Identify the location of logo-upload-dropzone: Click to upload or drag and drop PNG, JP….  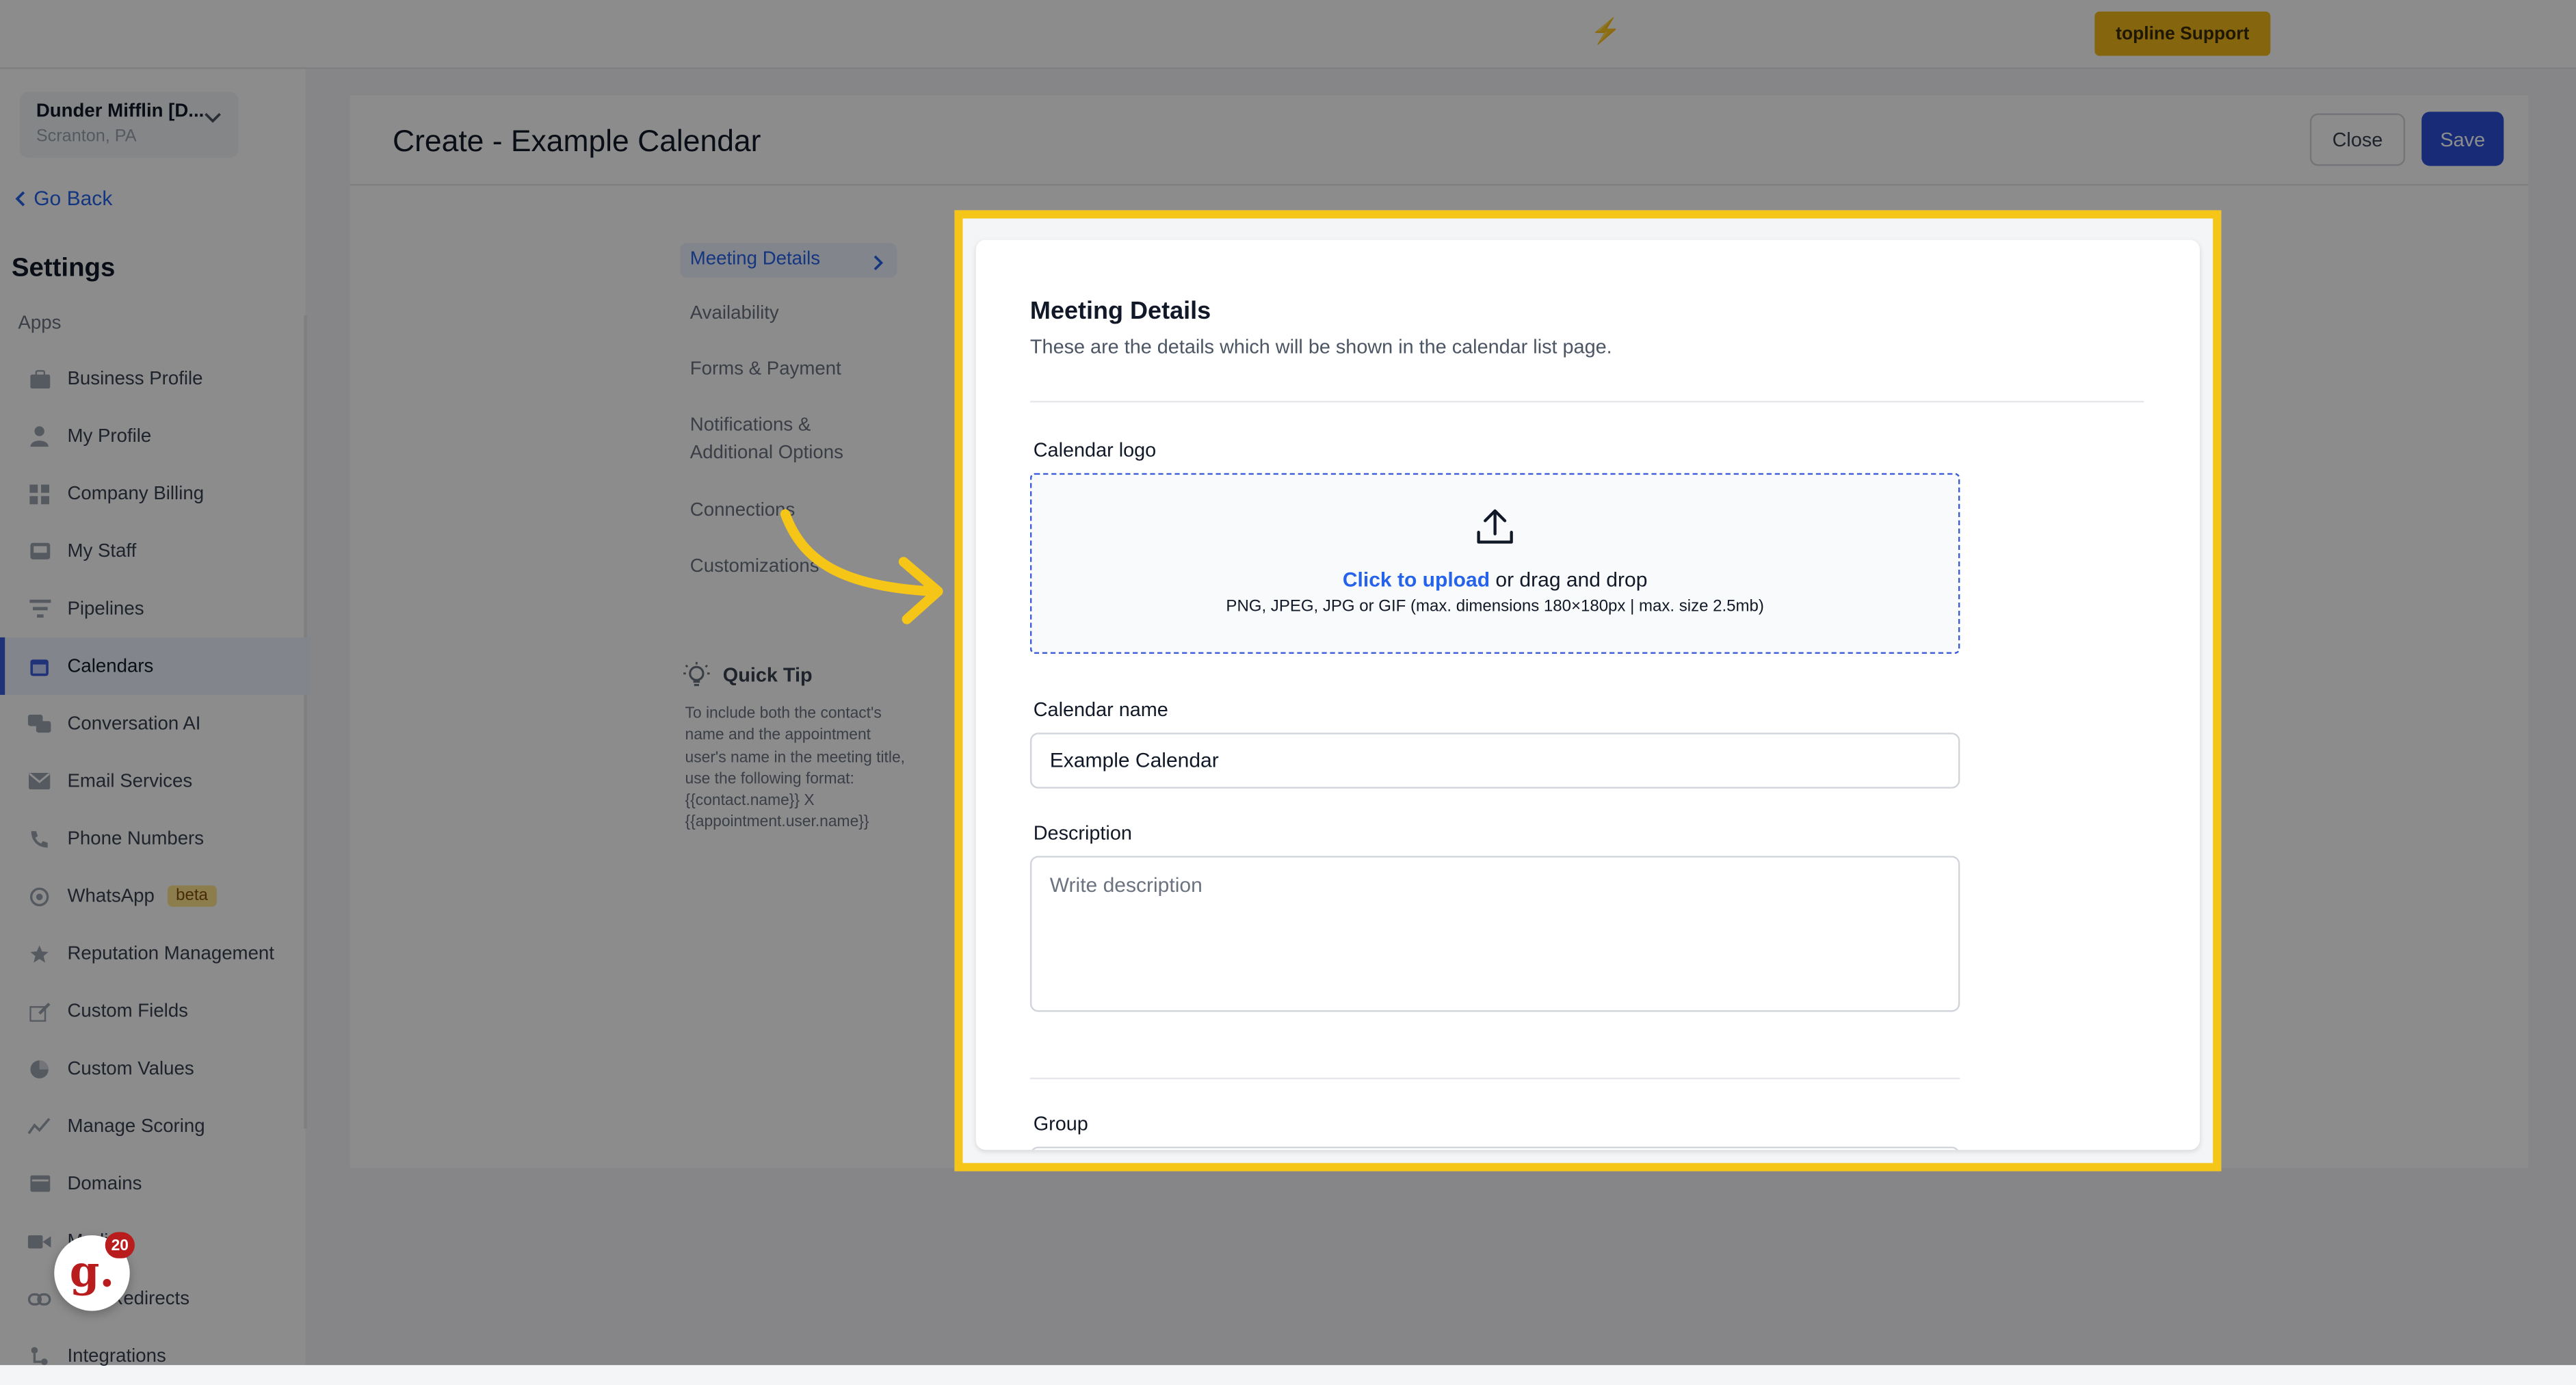
(1494, 563).